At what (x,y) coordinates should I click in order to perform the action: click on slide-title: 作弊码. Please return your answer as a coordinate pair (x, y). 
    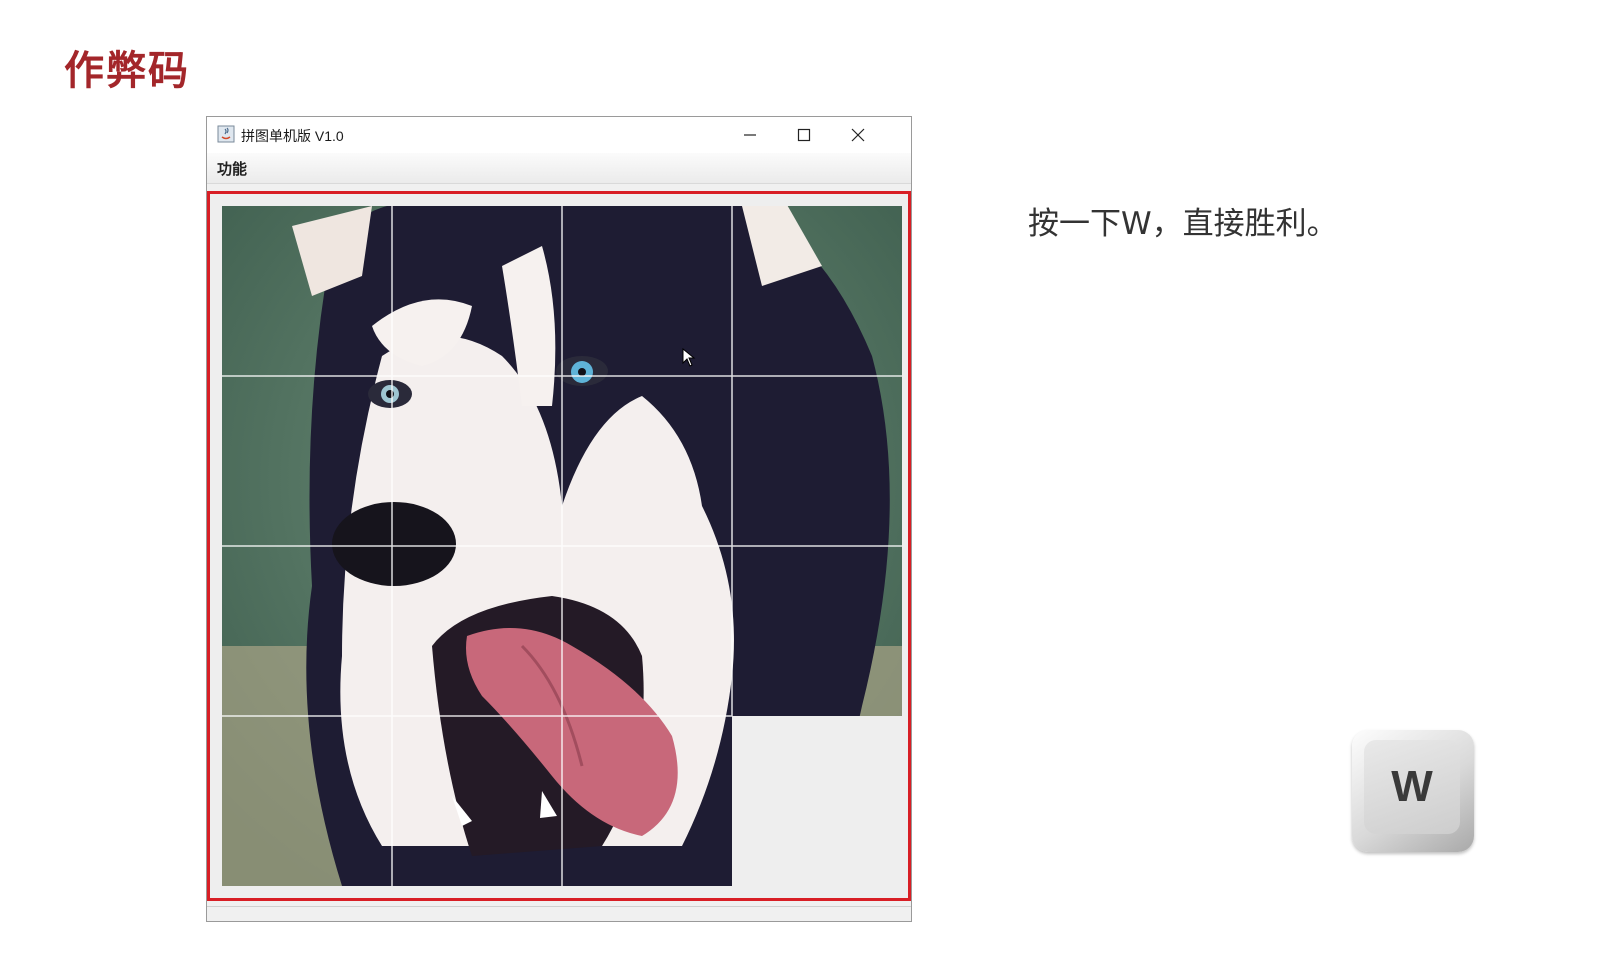
    Looking at the image, I should click on (127, 71).